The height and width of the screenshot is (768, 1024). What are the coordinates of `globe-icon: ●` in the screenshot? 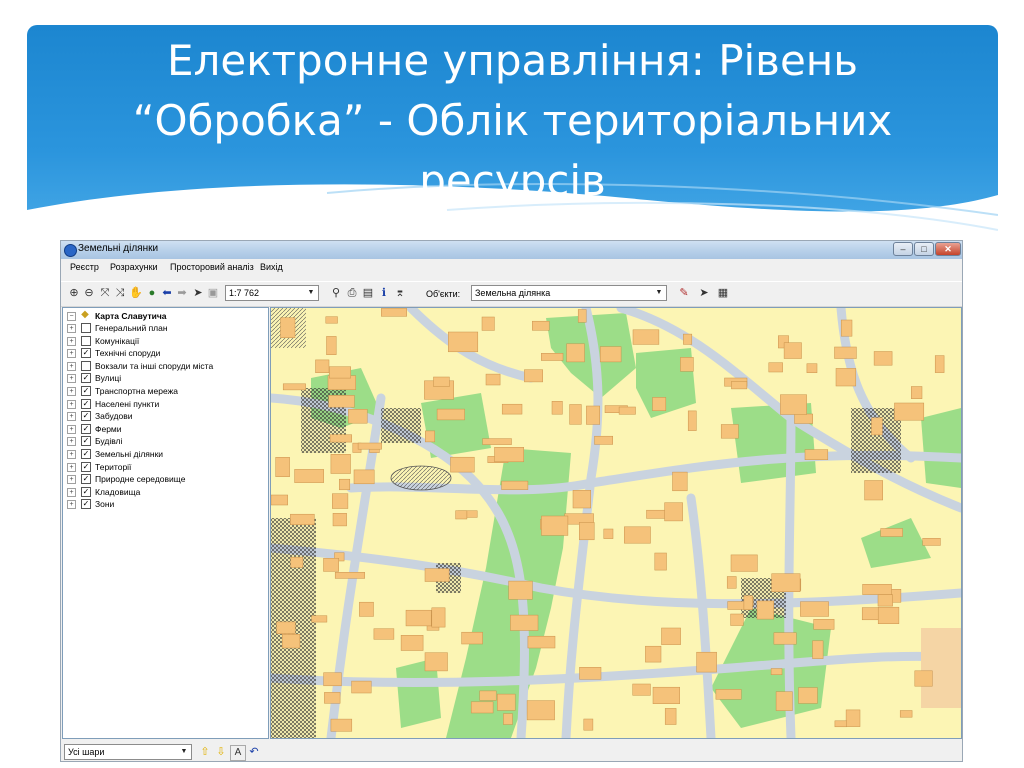 It's located at (152, 293).